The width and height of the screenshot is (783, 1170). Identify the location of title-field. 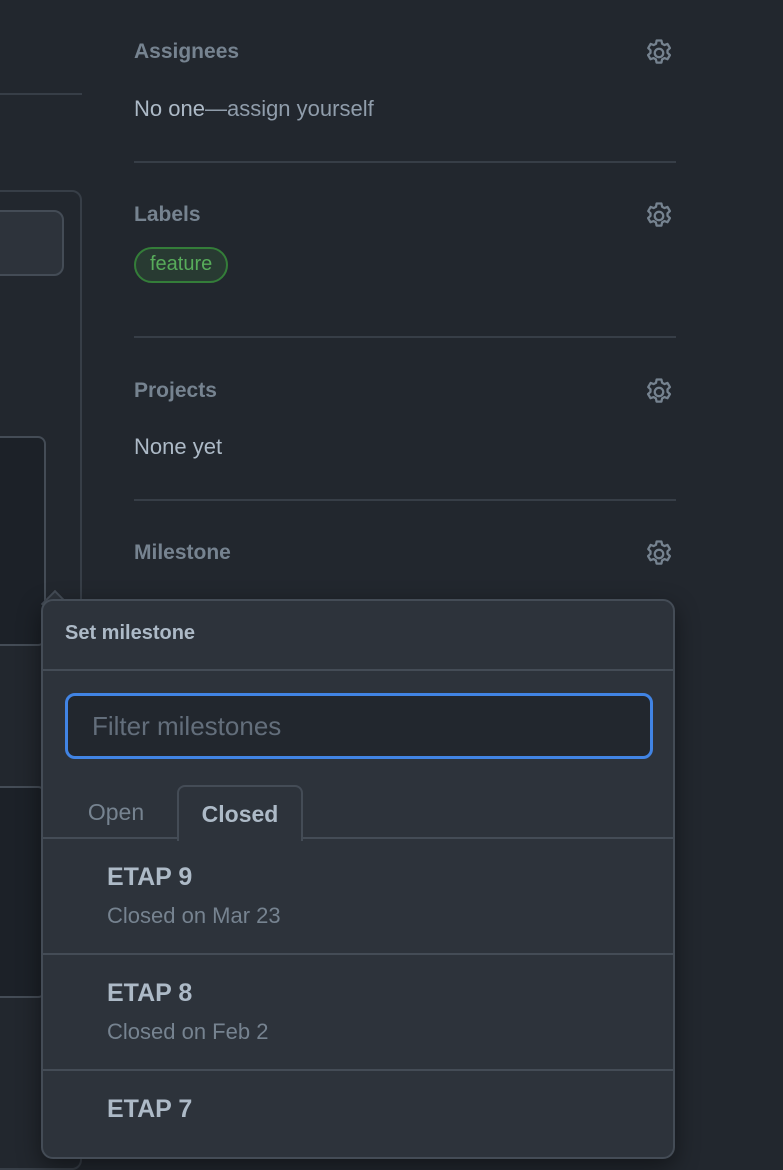
(32, 243).